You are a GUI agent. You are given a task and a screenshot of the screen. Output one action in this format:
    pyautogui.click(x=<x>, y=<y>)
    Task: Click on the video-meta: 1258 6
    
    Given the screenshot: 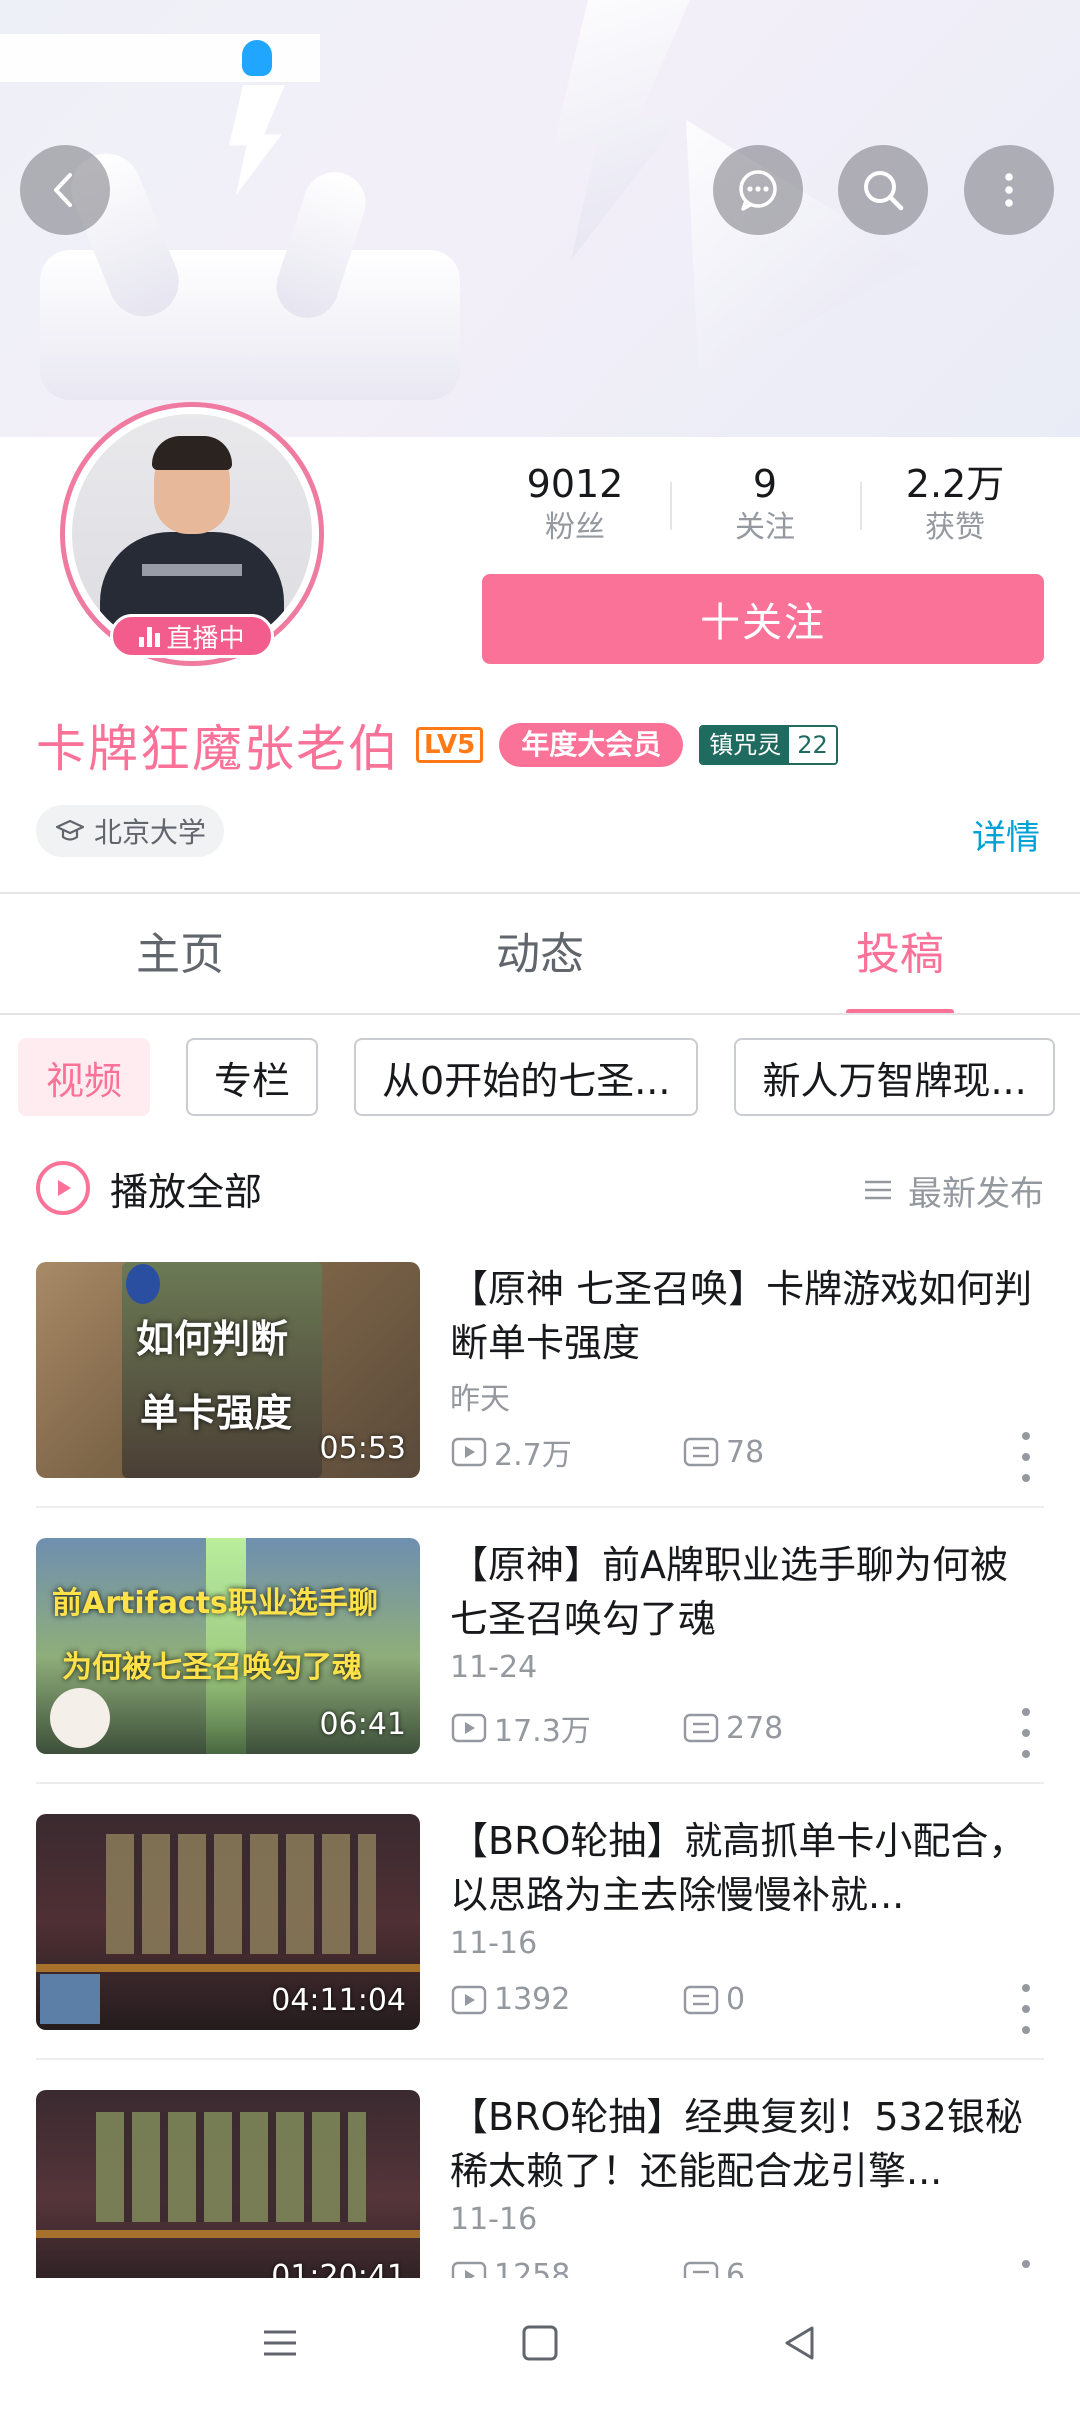 What is the action you would take?
    pyautogui.click(x=682, y=2268)
    